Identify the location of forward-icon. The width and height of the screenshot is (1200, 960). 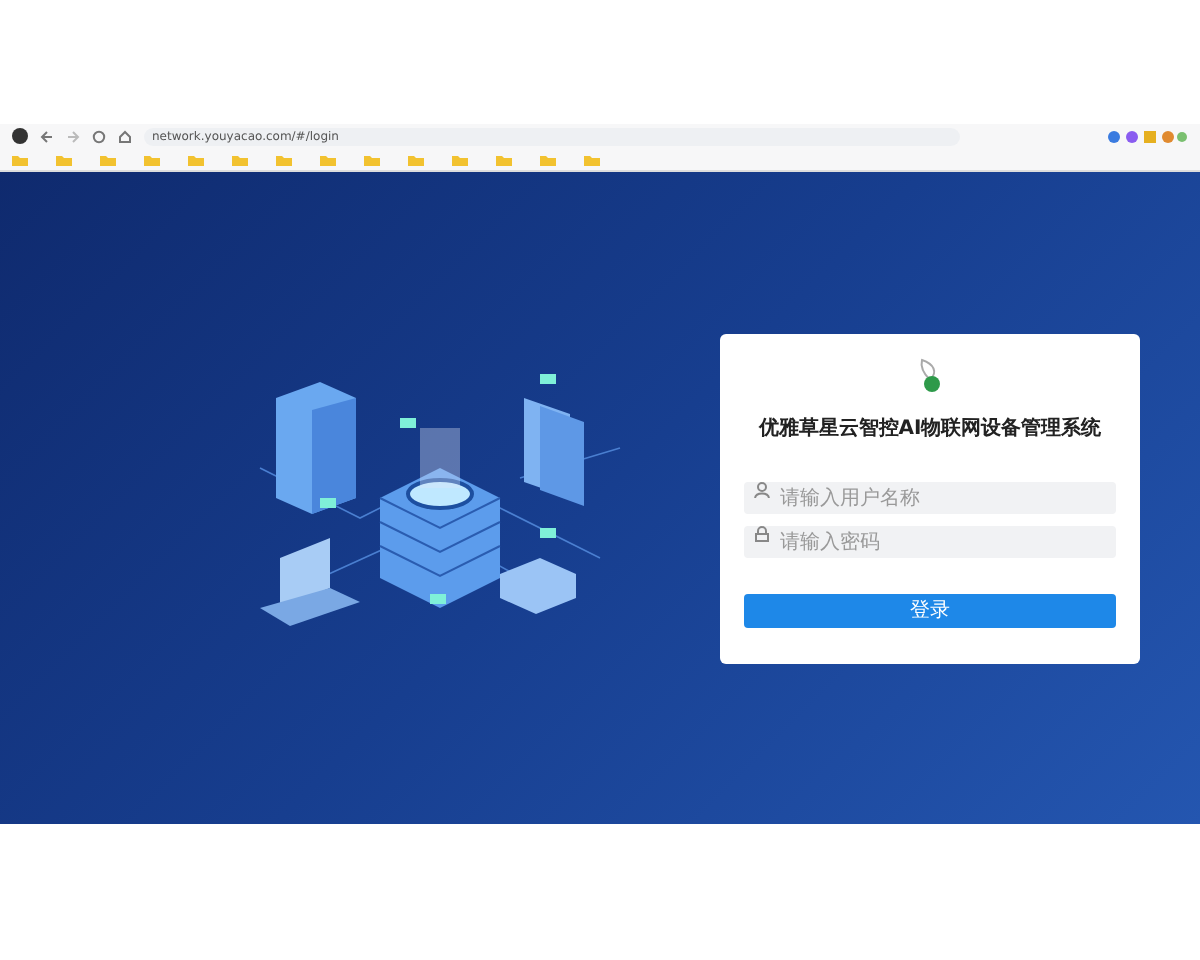
(73, 136).